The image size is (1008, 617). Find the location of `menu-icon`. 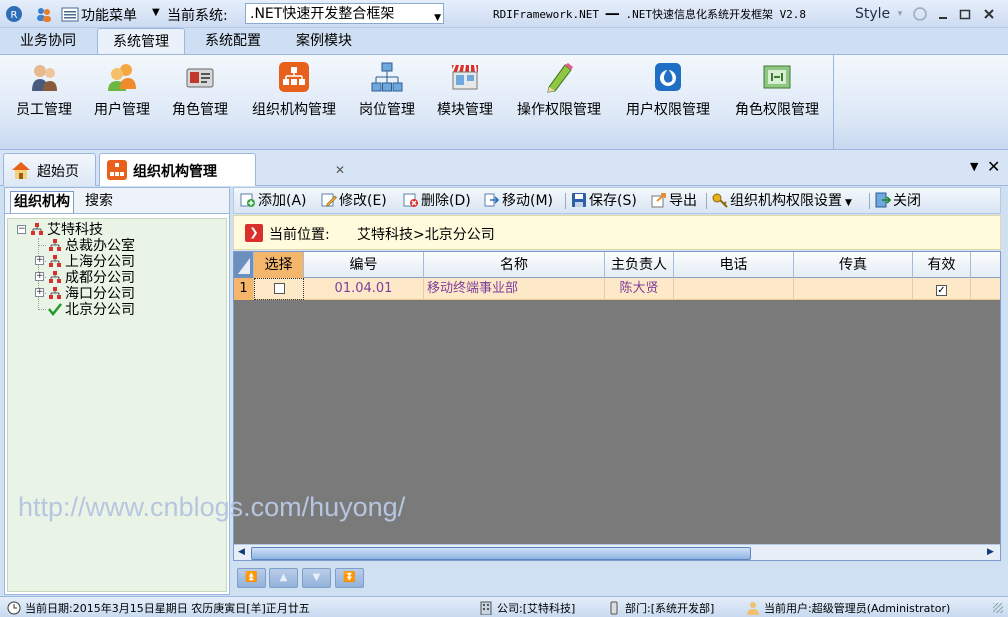

menu-icon is located at coordinates (70, 14).